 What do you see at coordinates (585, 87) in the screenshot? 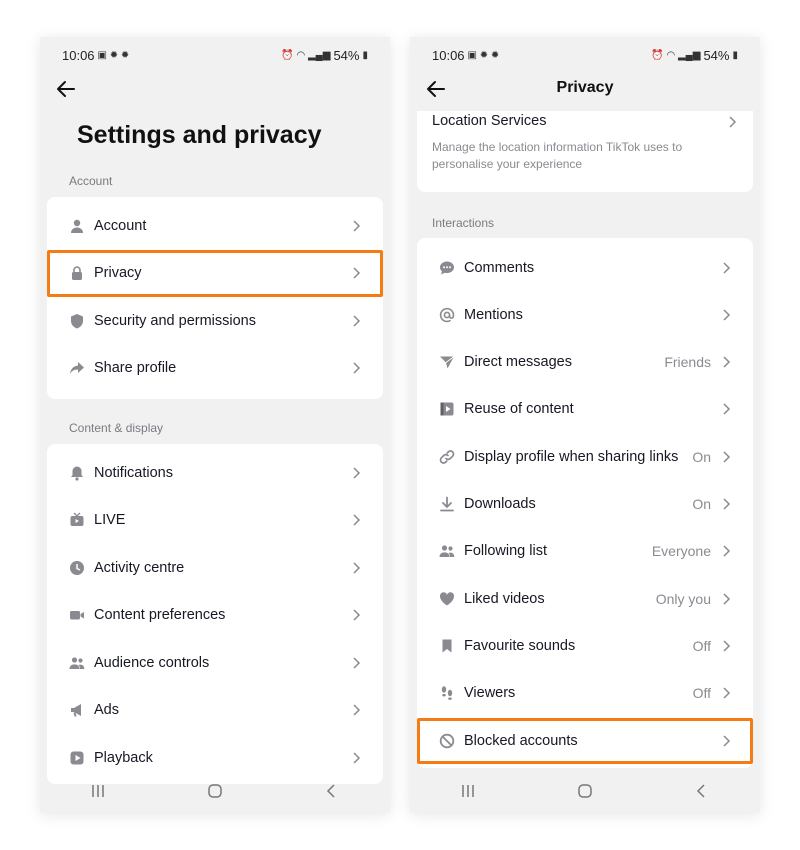
I see `page-title: Privacy` at bounding box center [585, 87].